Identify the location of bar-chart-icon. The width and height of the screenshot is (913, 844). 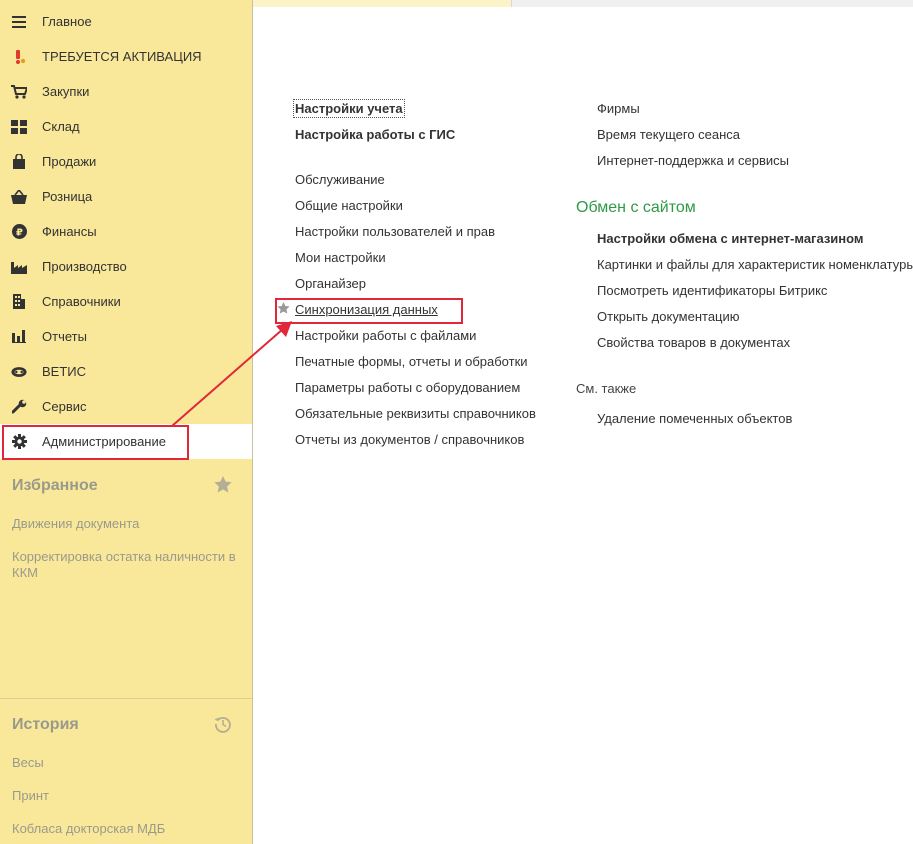
(19, 337).